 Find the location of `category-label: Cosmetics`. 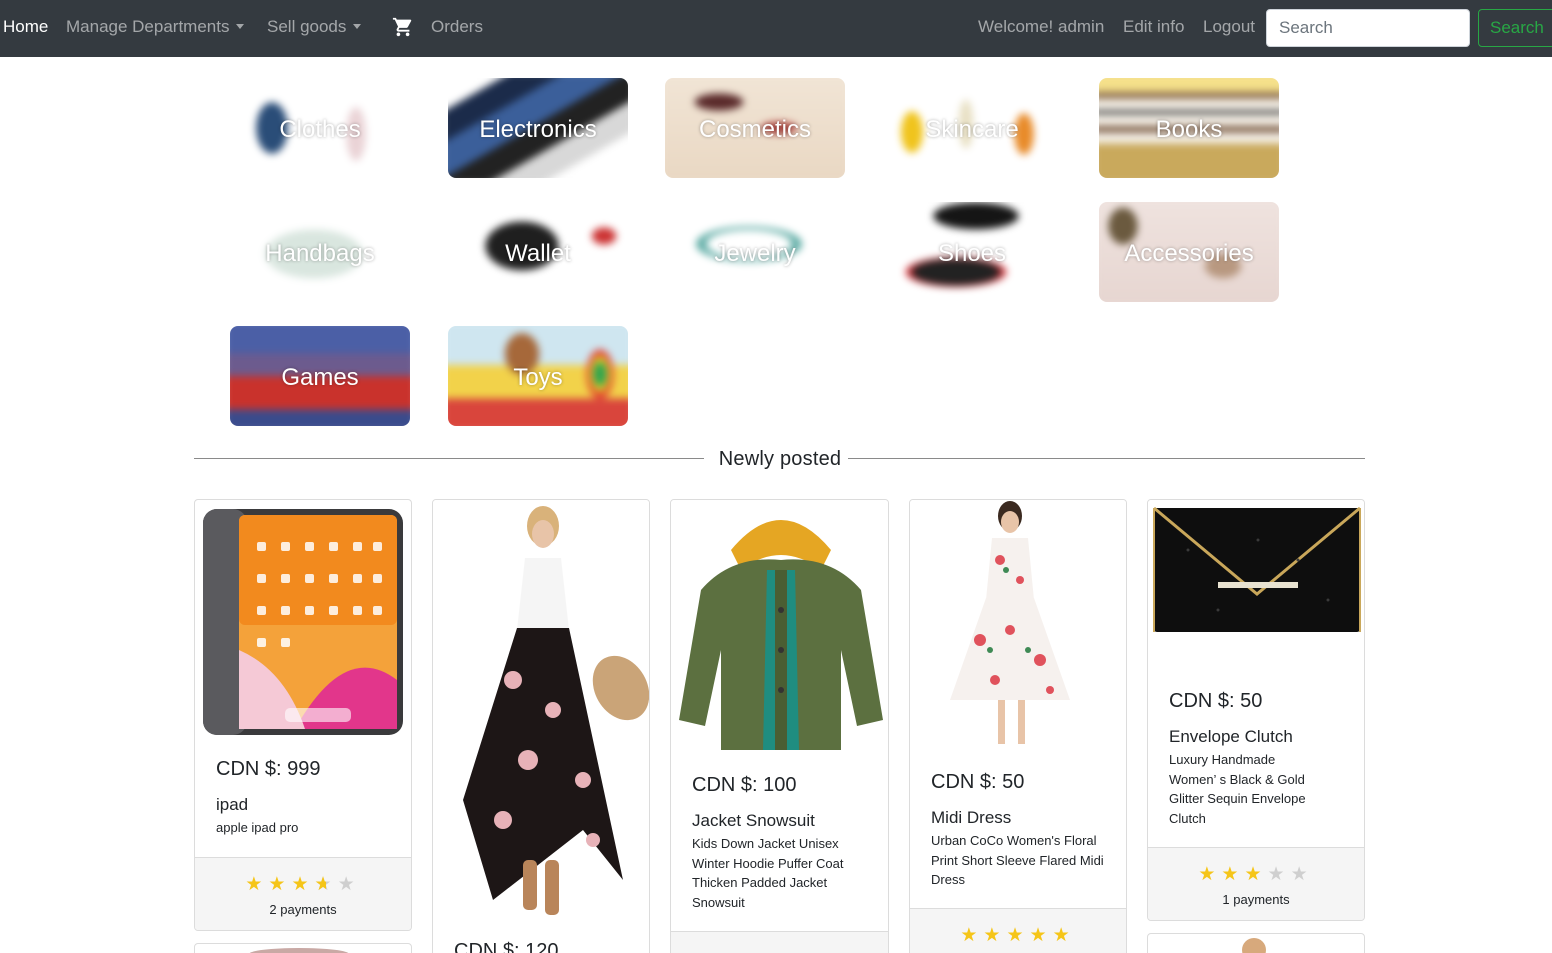

category-label: Cosmetics is located at coordinates (755, 129).